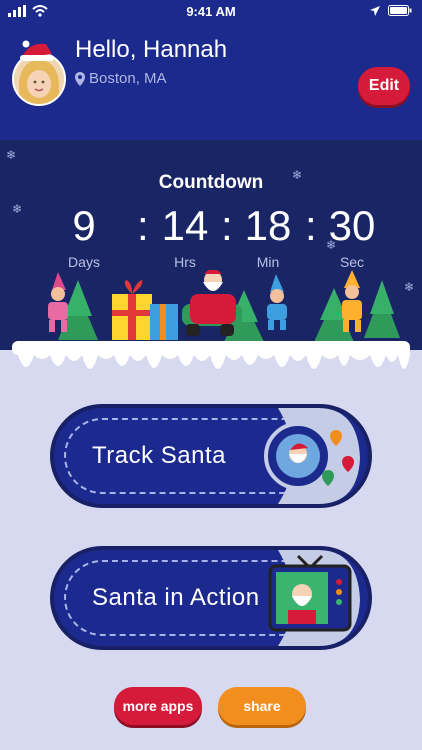 Image resolution: width=422 pixels, height=750 pixels. Describe the element at coordinates (268, 262) in the screenshot. I see `minutes-label: Min` at that location.